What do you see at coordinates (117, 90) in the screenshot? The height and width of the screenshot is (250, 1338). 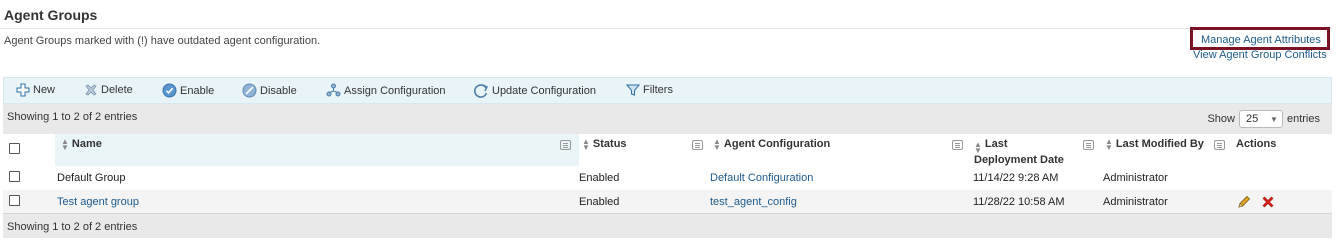 I see `delete-label: Delete` at bounding box center [117, 90].